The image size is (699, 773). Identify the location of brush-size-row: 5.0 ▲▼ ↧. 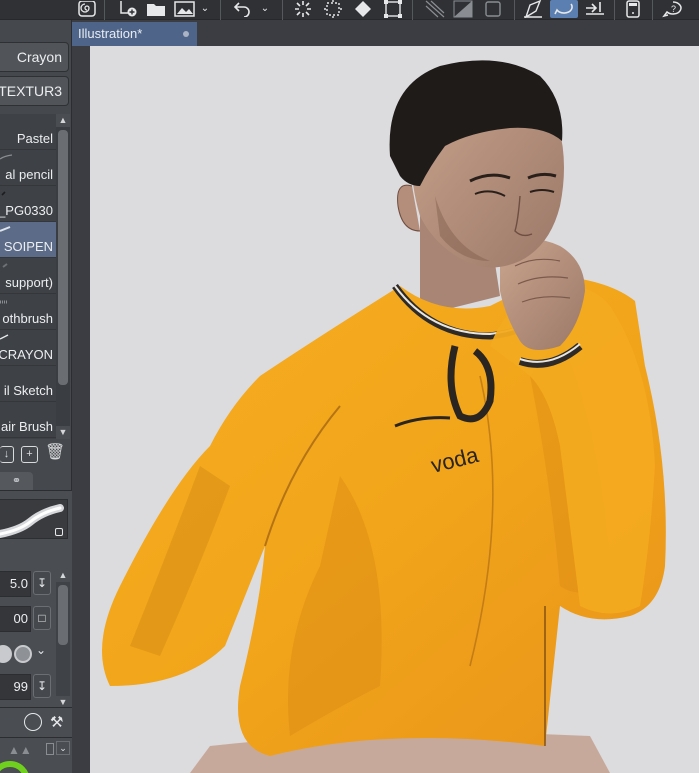
(26, 584).